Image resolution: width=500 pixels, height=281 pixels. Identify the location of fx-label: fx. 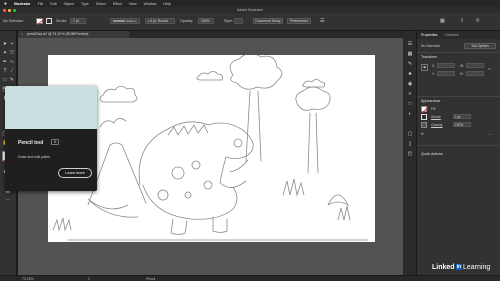
(422, 134).